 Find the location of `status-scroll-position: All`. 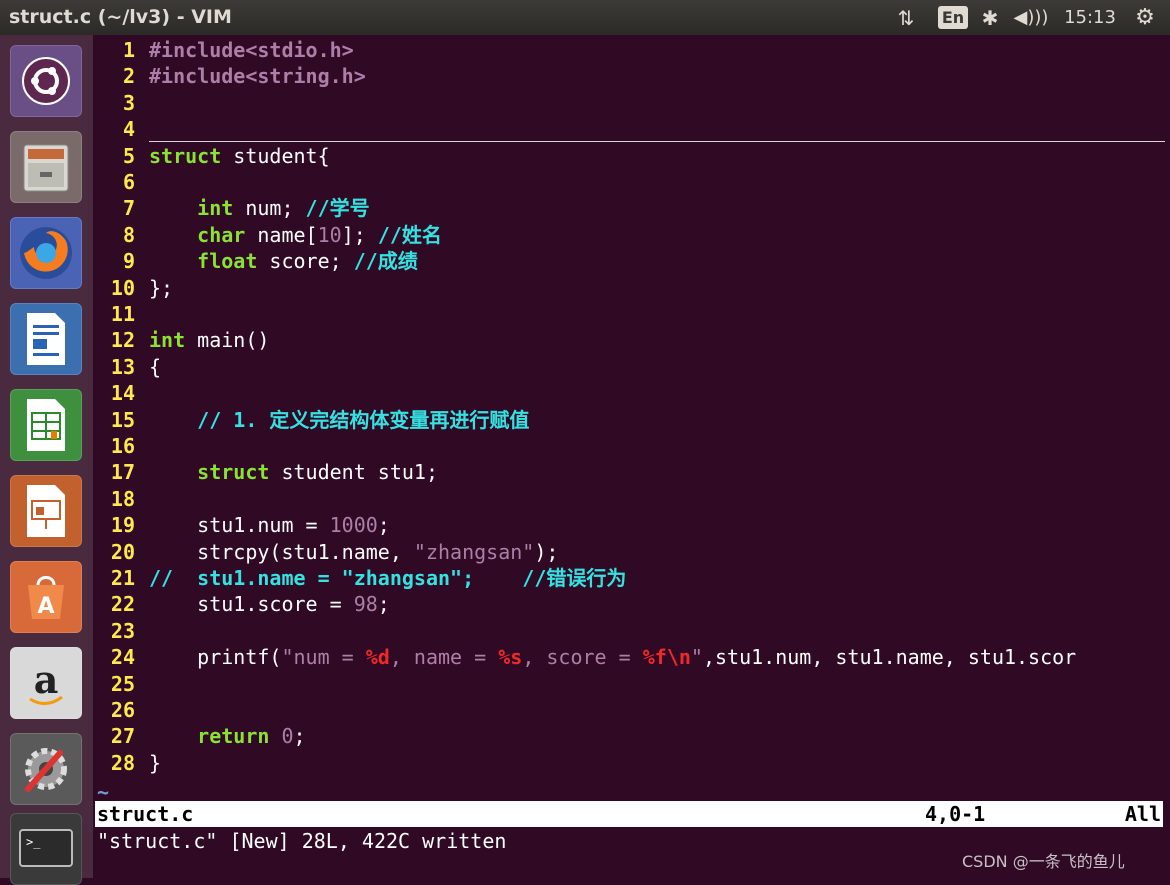

status-scroll-position: All is located at coordinates (1142, 814).